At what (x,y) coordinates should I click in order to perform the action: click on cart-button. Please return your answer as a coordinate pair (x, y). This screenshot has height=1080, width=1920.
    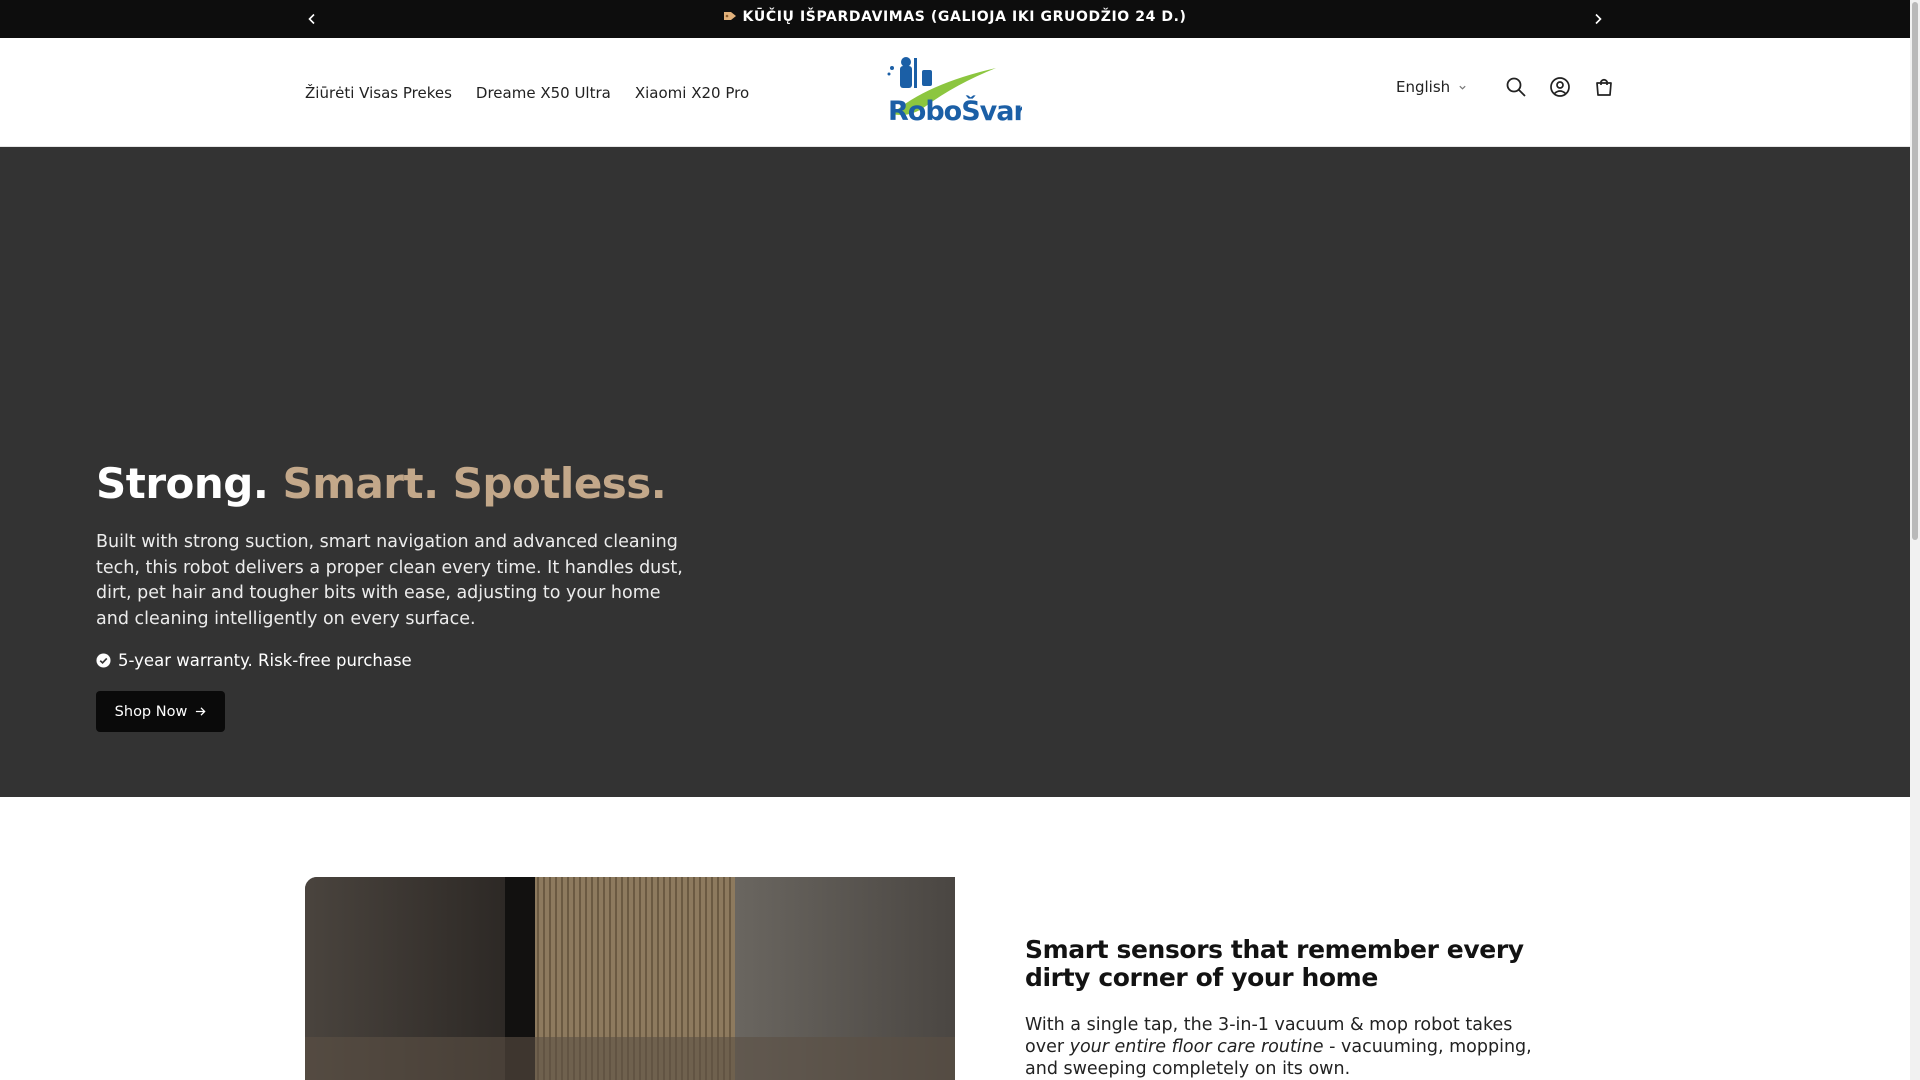
    Looking at the image, I should click on (1604, 87).